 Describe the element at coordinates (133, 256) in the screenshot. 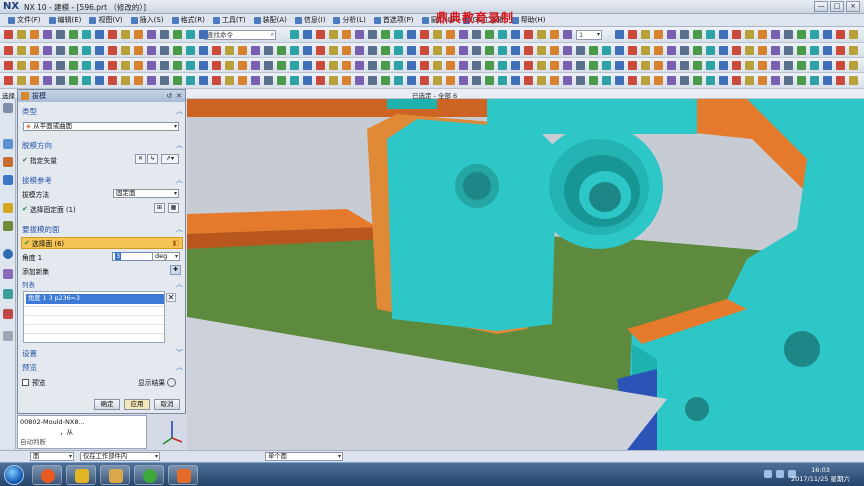

I see `angle-input: 3` at that location.